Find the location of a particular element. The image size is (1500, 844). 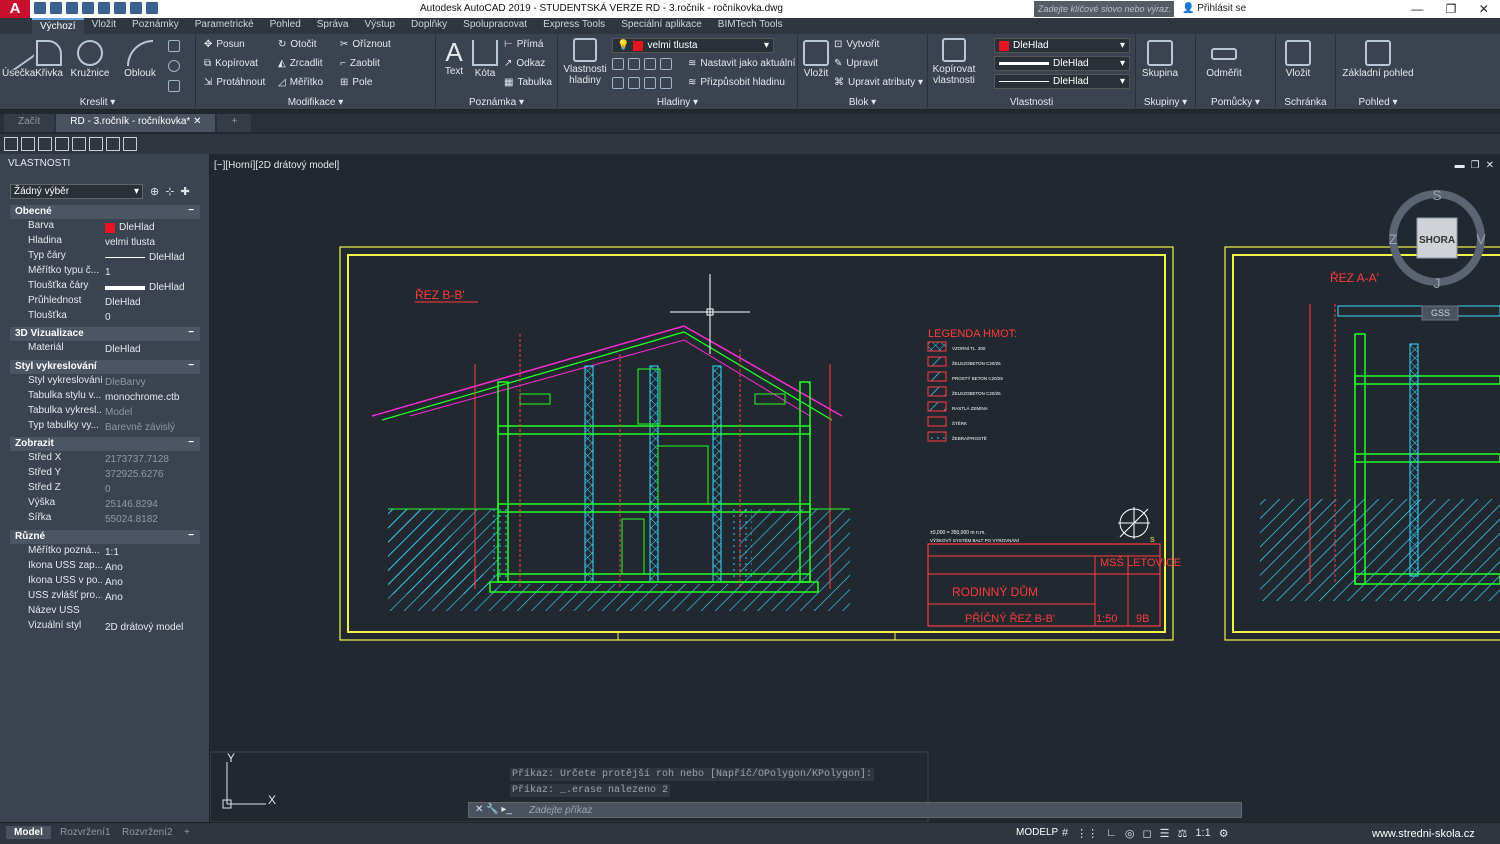

tab-layout2: Rozvržení2 is located at coordinates (147, 832).